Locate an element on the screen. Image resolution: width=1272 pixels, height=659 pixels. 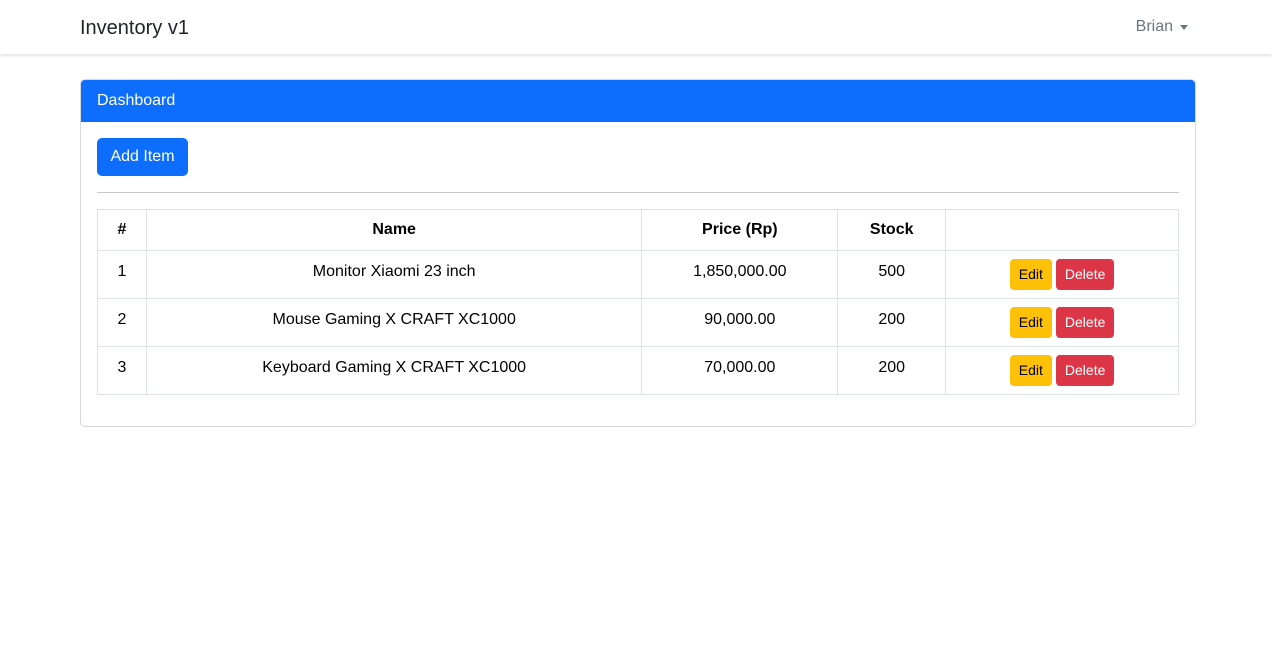
item-name: Monitor Xiaomi 23 inch is located at coordinates (394, 274).